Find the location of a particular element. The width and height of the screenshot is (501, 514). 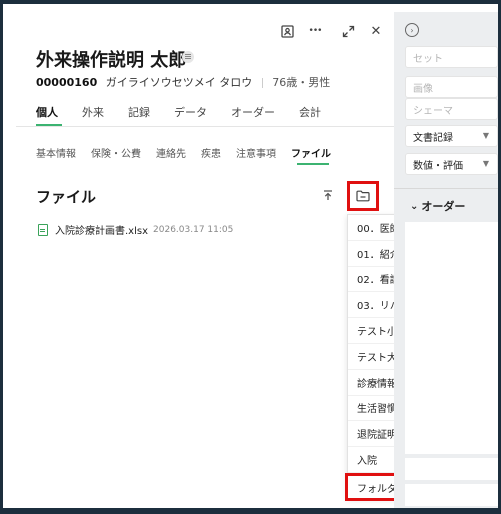

patient-id: 00000160 is located at coordinates (67, 82).